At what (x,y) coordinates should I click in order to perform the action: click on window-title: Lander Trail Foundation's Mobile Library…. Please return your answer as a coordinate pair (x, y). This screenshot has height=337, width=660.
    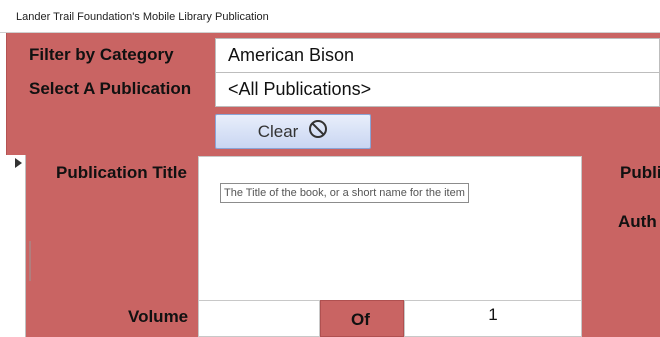
    Looking at the image, I should click on (142, 17).